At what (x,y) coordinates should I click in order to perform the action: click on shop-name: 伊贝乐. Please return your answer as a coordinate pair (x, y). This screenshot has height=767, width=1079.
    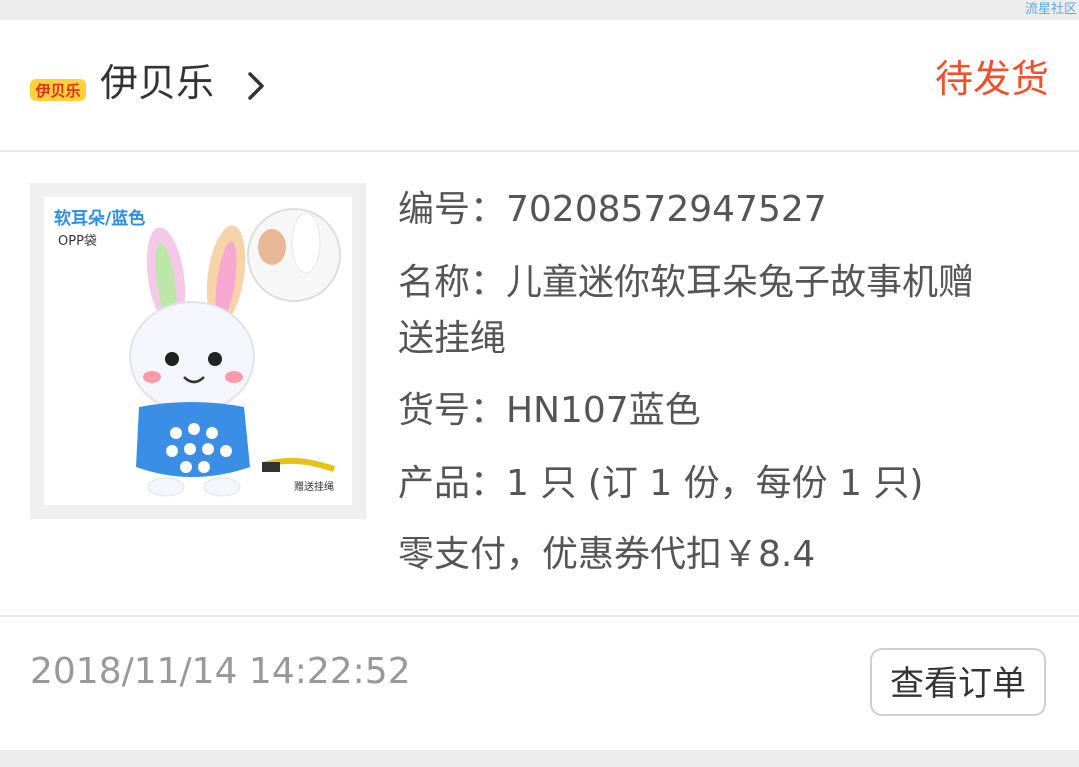
    Looking at the image, I should click on (157, 83).